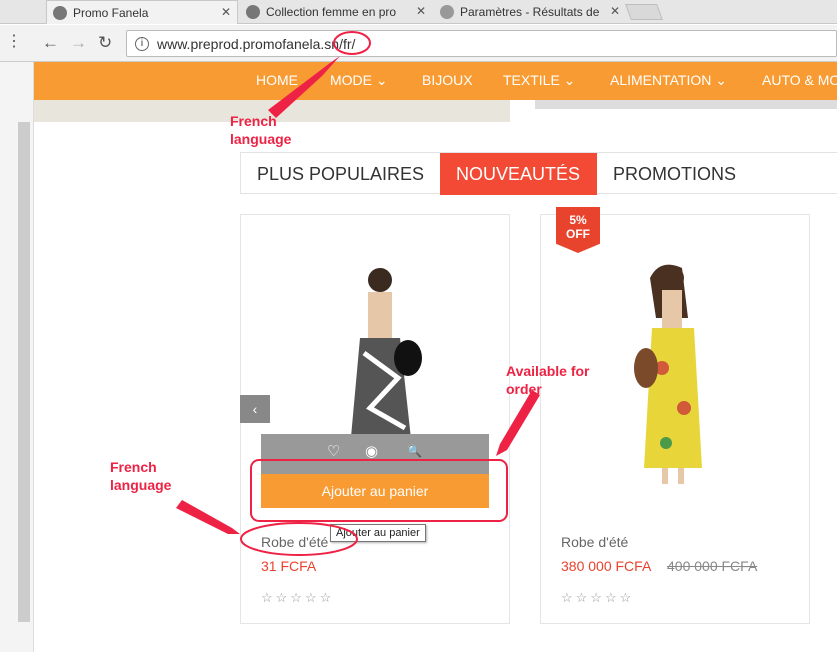  I want to click on browser-tab-parametres: Paramètres - Résultats de ✕, so click(530, 12).